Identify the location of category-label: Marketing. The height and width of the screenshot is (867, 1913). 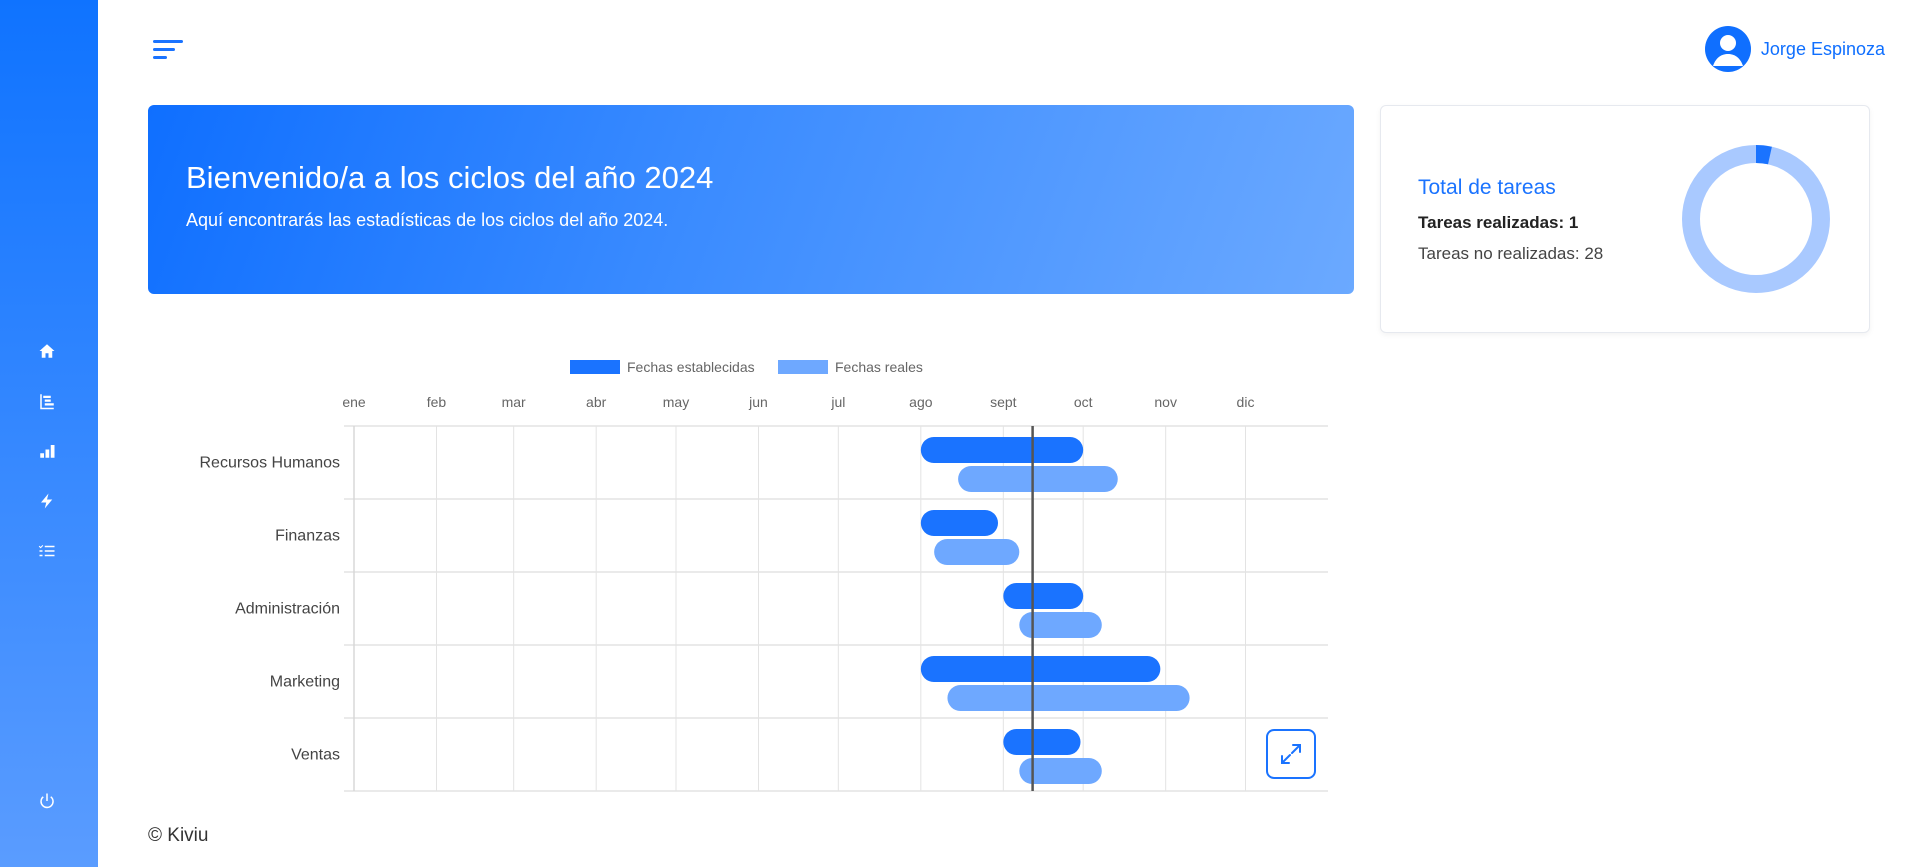
(305, 682).